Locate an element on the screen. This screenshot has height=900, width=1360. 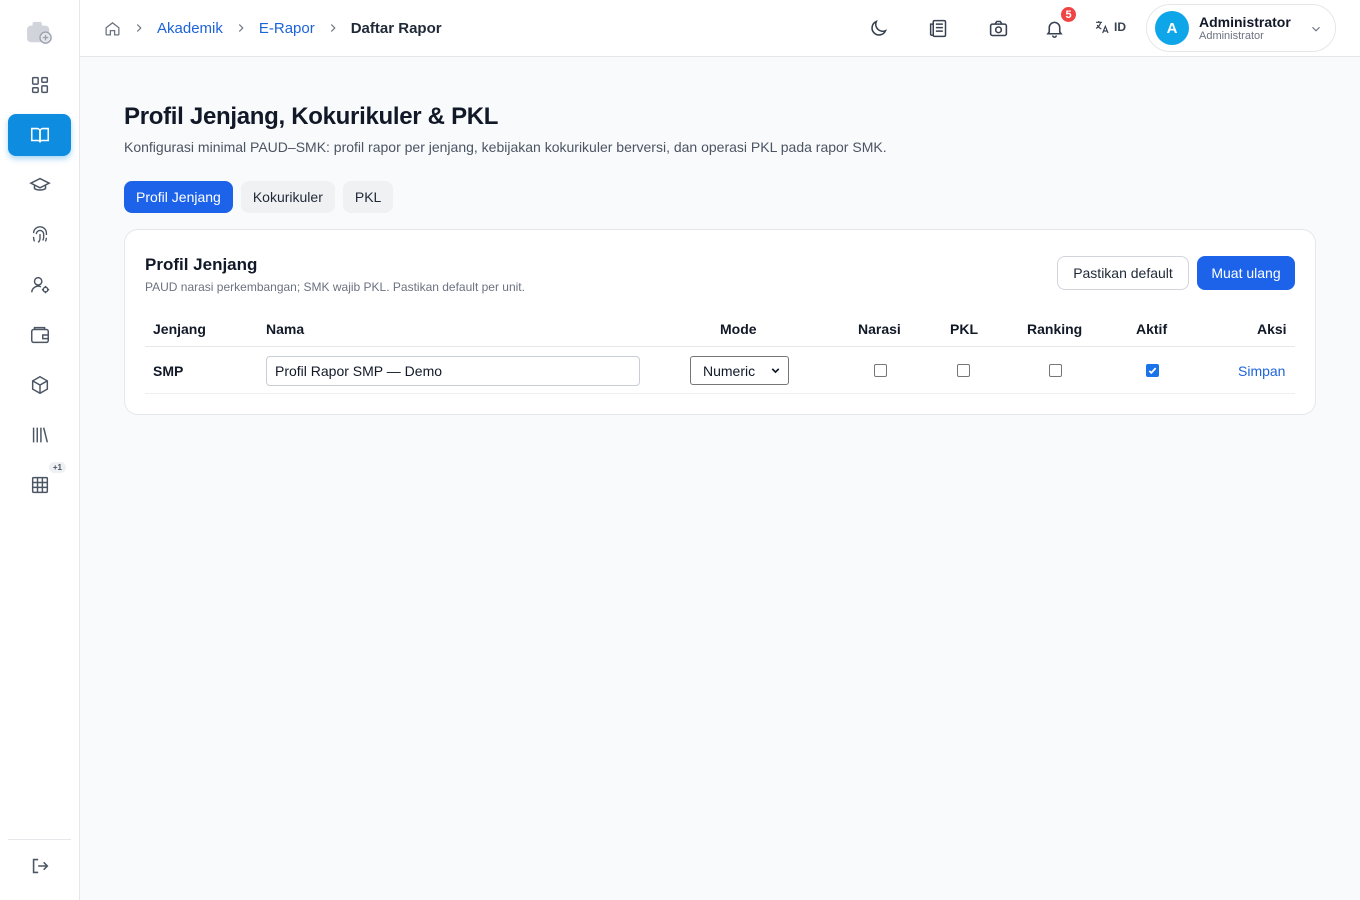
tab-profil-jenjang: Profil Jenjang is located at coordinates (178, 197).